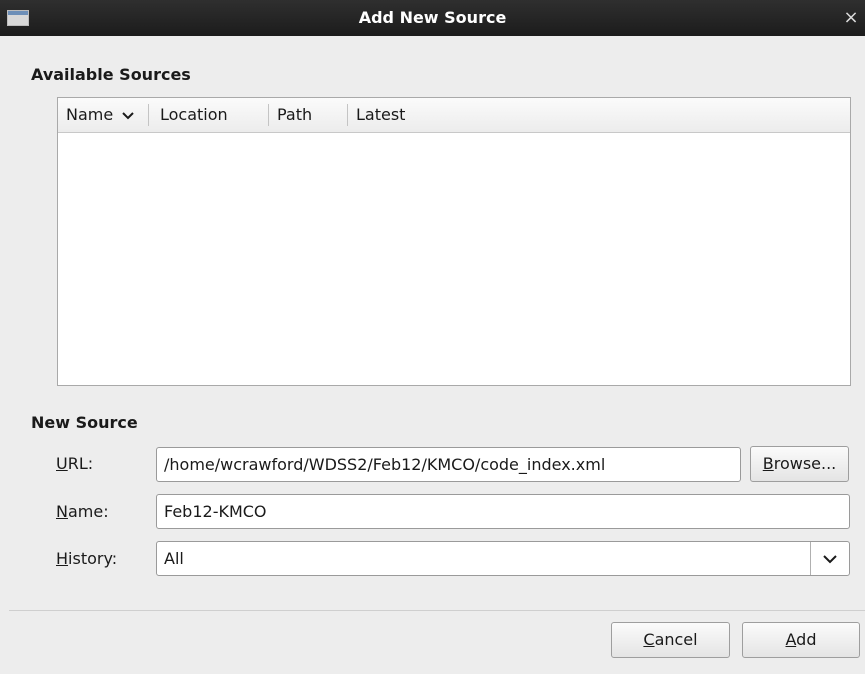  I want to click on list-header: Name Location Path Latest, so click(454, 115).